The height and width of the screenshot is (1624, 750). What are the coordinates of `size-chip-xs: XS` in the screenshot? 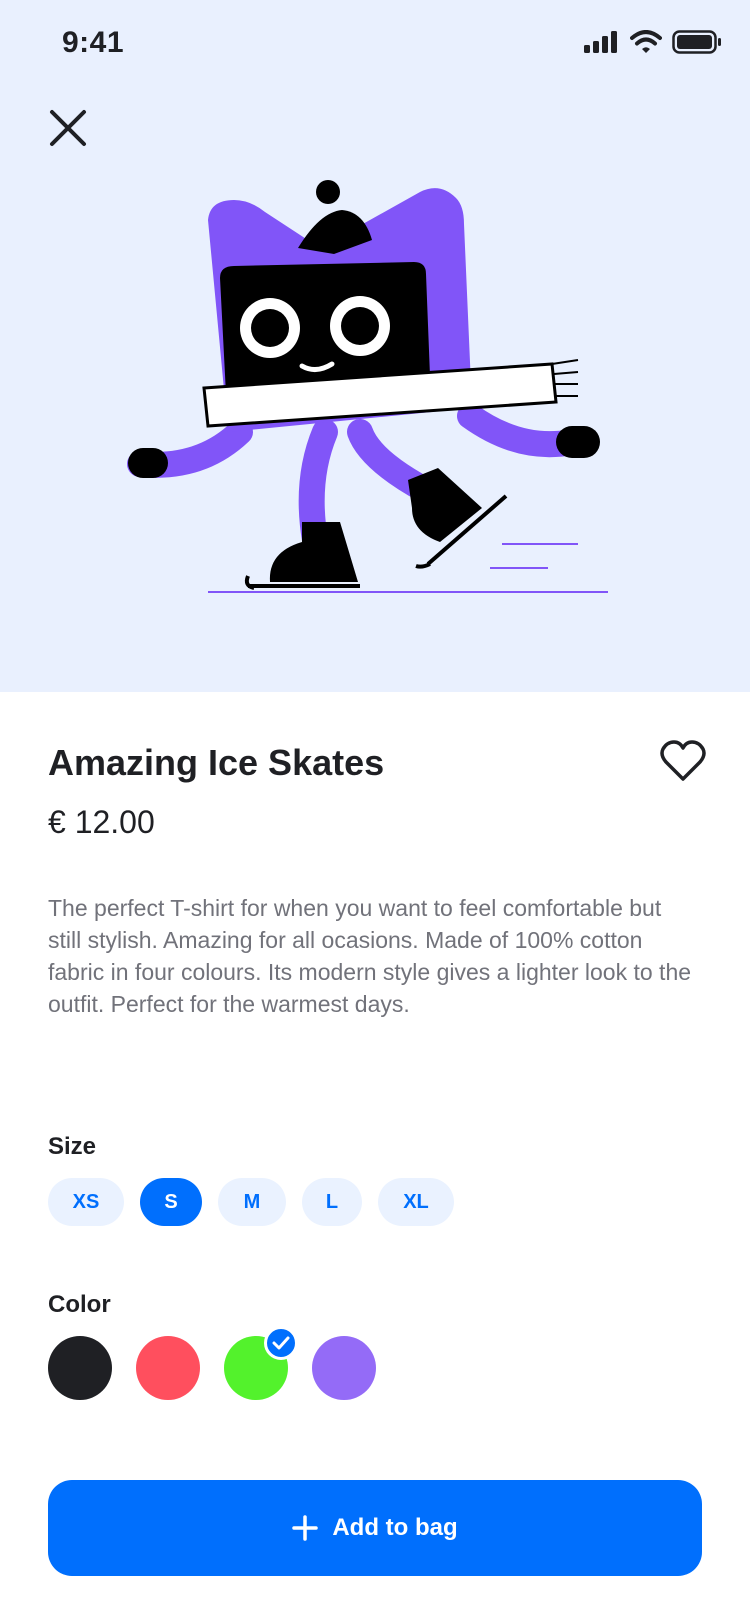 It's located at (86, 1202).